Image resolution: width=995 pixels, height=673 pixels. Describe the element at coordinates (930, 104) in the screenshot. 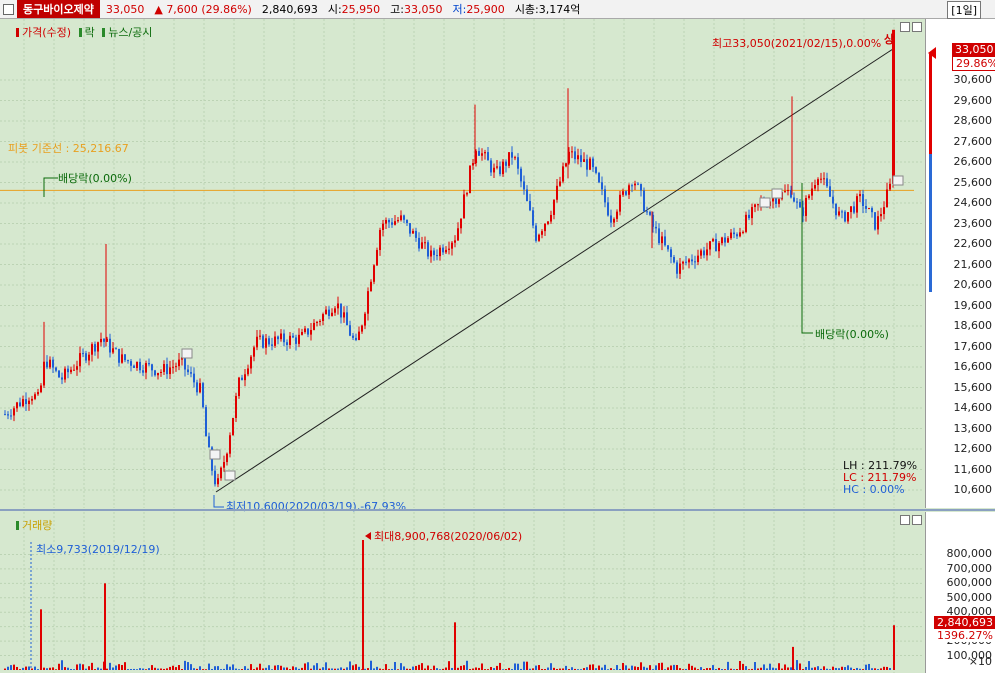

I see `up-range-bar` at that location.